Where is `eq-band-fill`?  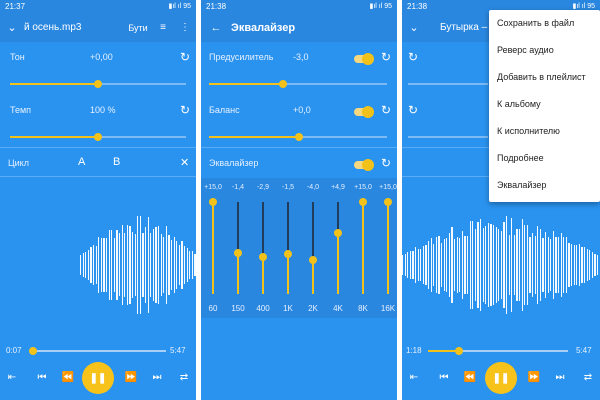 eq-band-fill is located at coordinates (288, 273).